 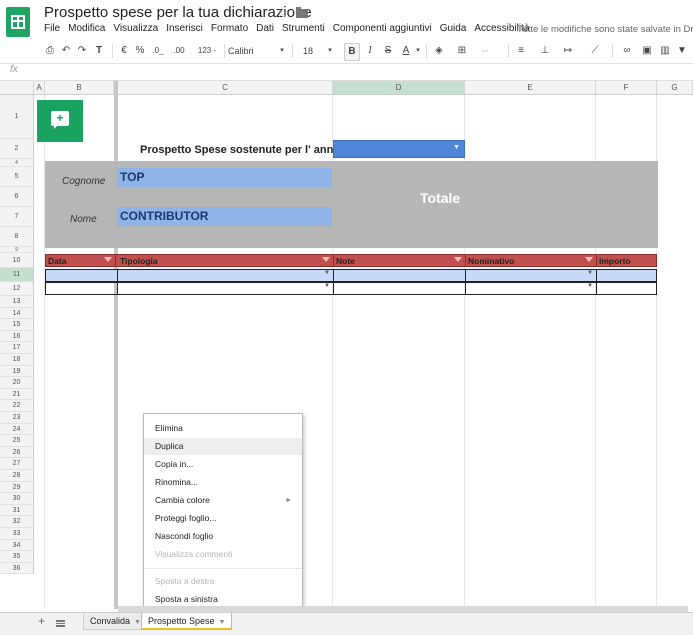 What do you see at coordinates (418, 51) in the screenshot?
I see `text-color-arrow-icon: ▾` at bounding box center [418, 51].